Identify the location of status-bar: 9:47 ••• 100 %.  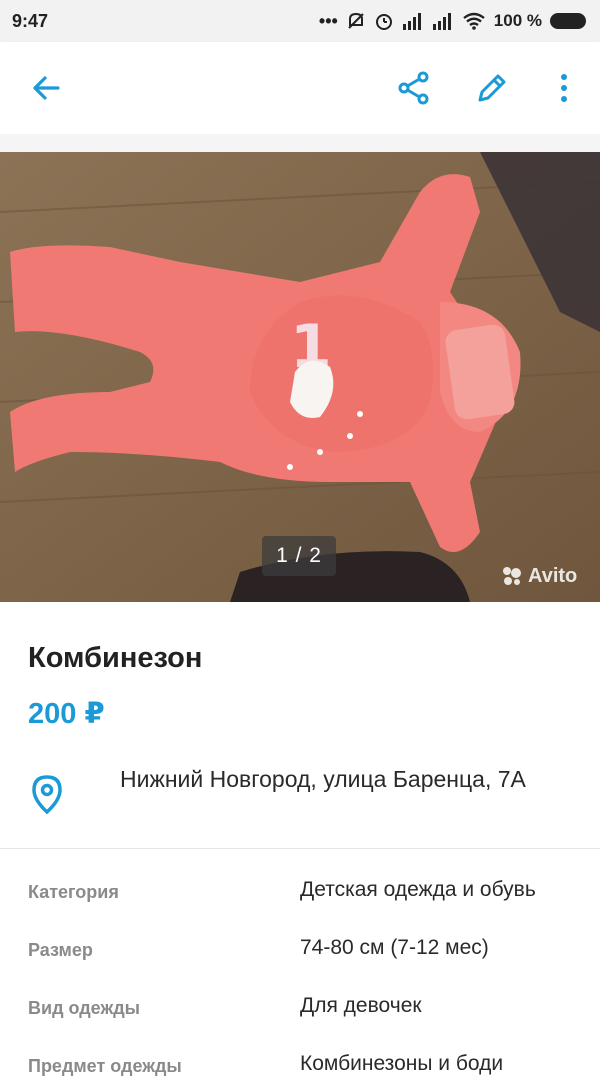
(300, 21).